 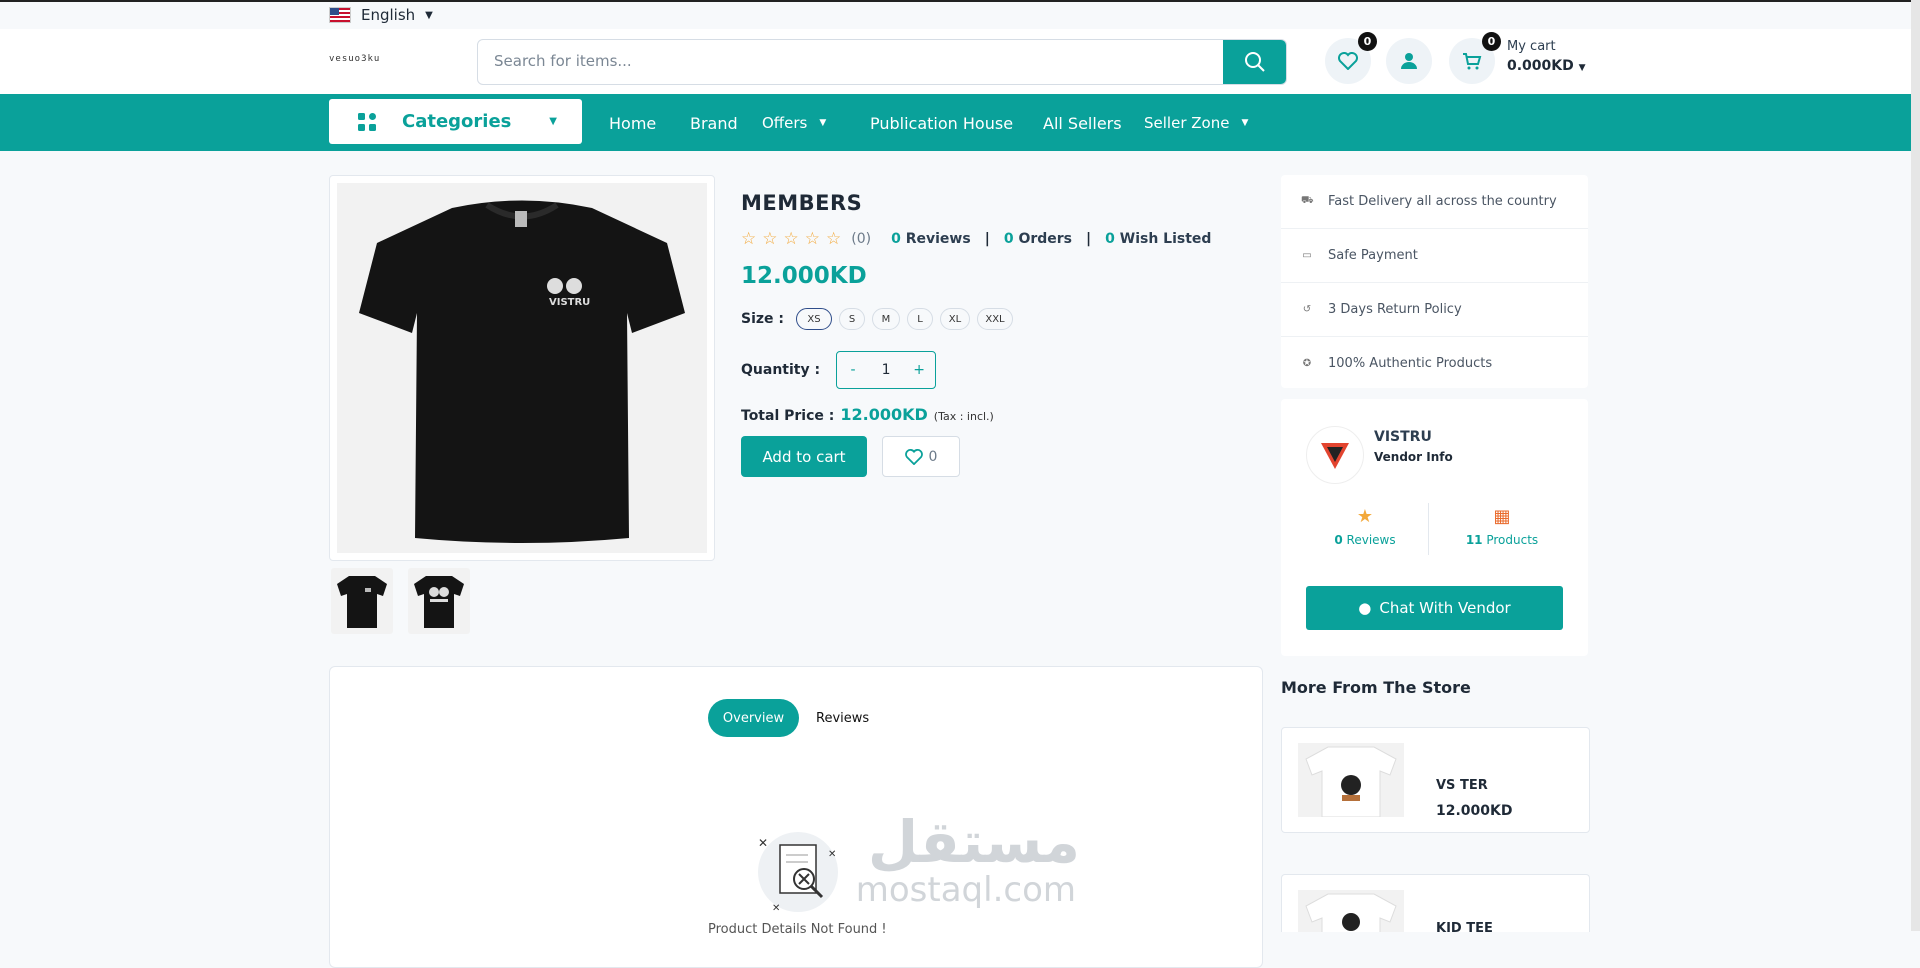 I want to click on size-option-xs: XS, so click(x=814, y=319).